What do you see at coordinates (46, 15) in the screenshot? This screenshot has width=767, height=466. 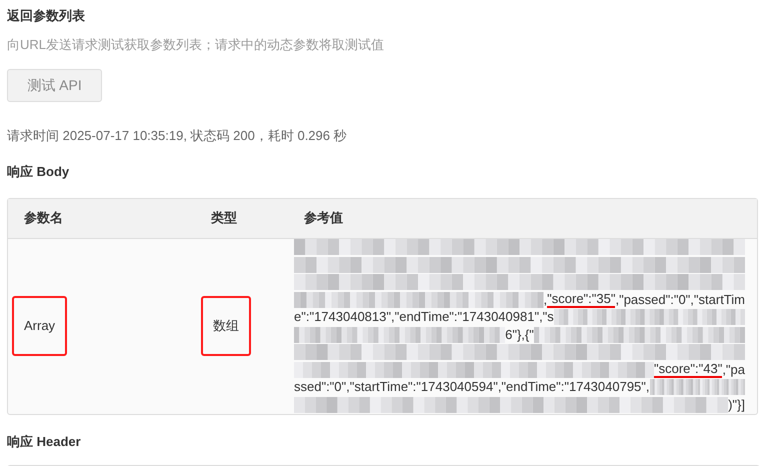 I see `section-title: 返回参数列表` at bounding box center [46, 15].